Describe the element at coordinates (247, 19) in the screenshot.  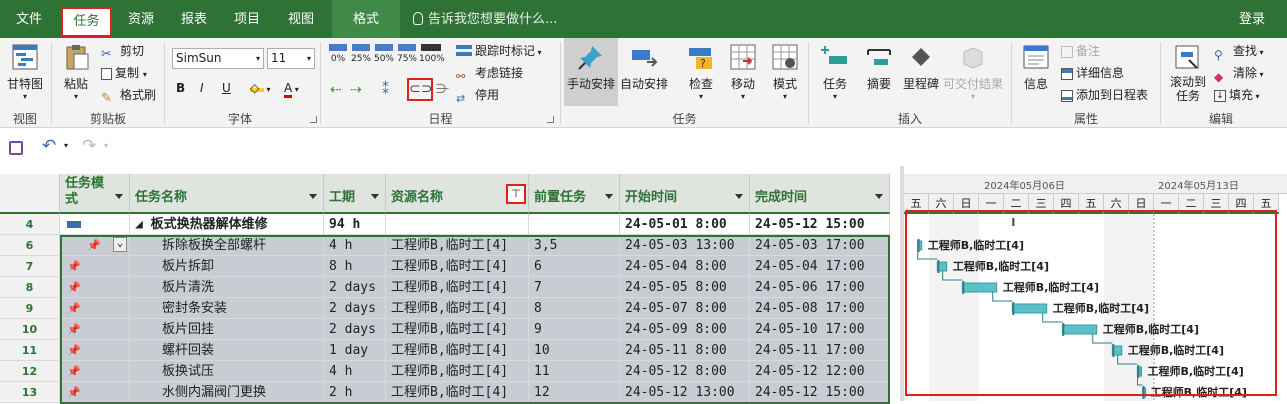
I see `tab-project: 项目` at that location.